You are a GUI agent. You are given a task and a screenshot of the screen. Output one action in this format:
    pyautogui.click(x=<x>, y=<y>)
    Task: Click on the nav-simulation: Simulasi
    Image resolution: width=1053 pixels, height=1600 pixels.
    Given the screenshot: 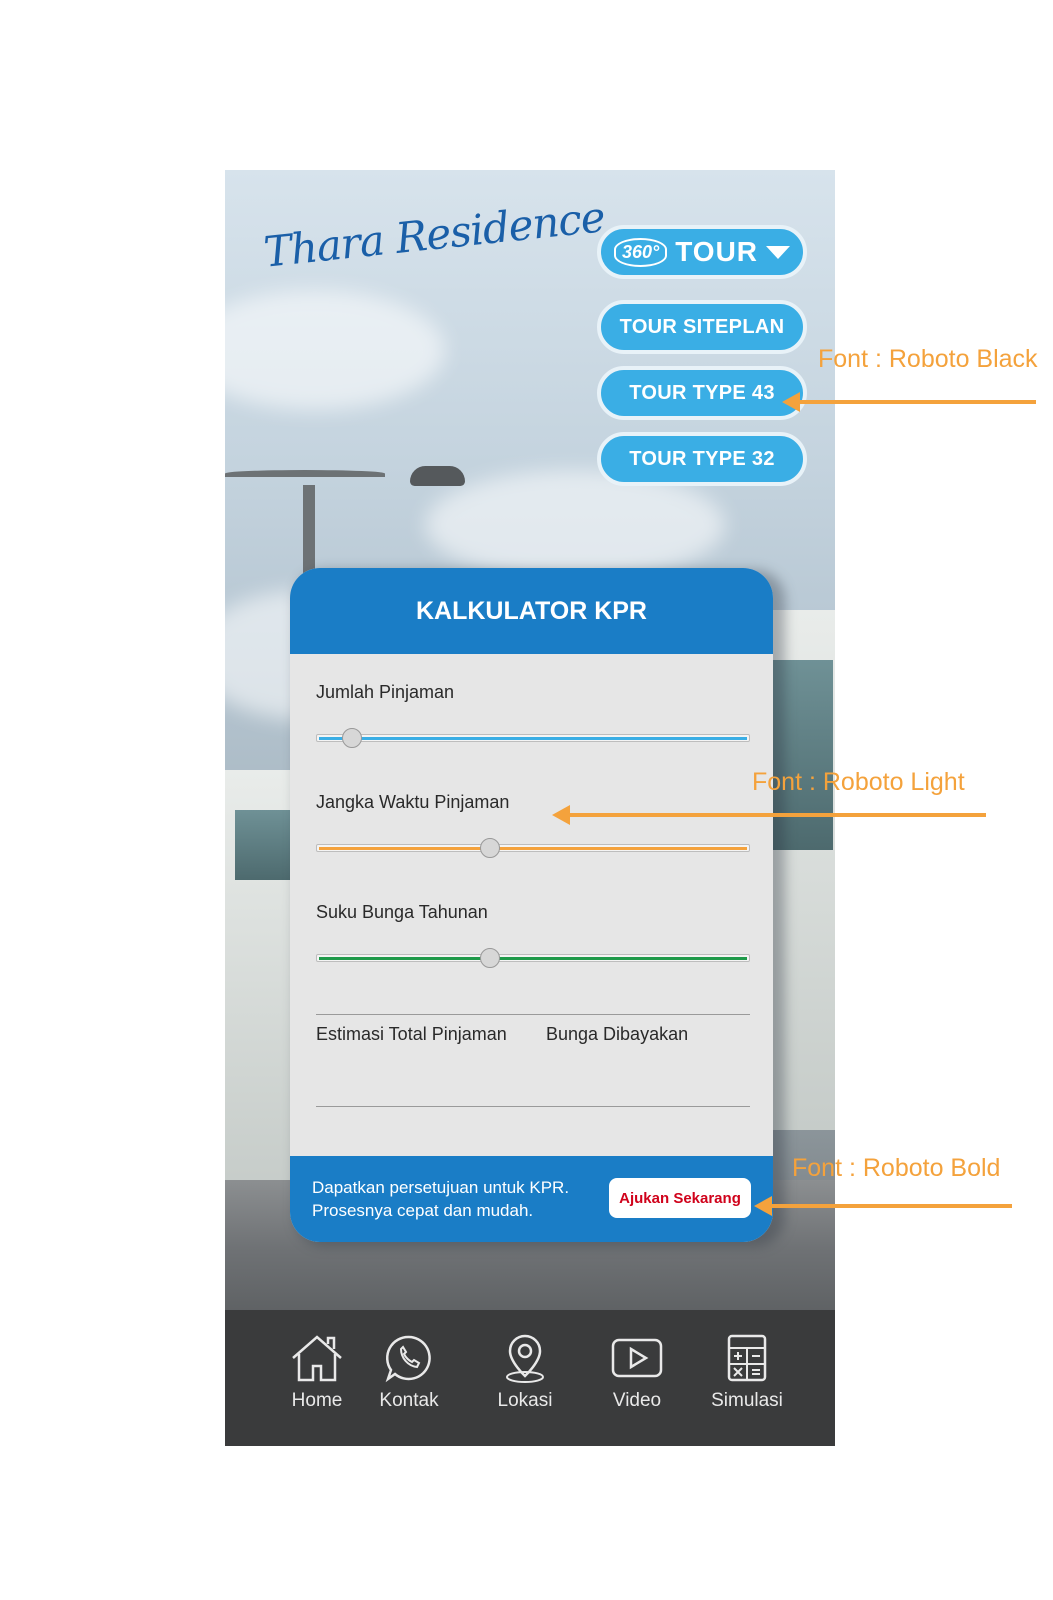 What is the action you would take?
    pyautogui.click(x=747, y=1372)
    